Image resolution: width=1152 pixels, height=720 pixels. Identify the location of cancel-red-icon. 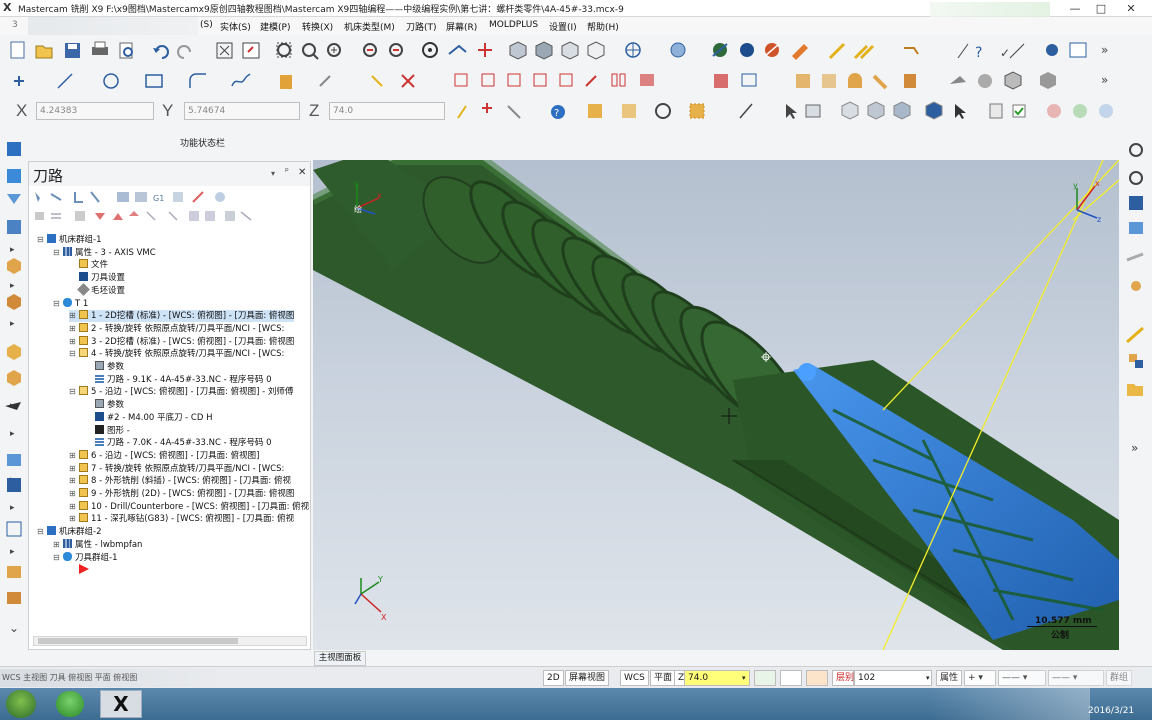
(1054, 111).